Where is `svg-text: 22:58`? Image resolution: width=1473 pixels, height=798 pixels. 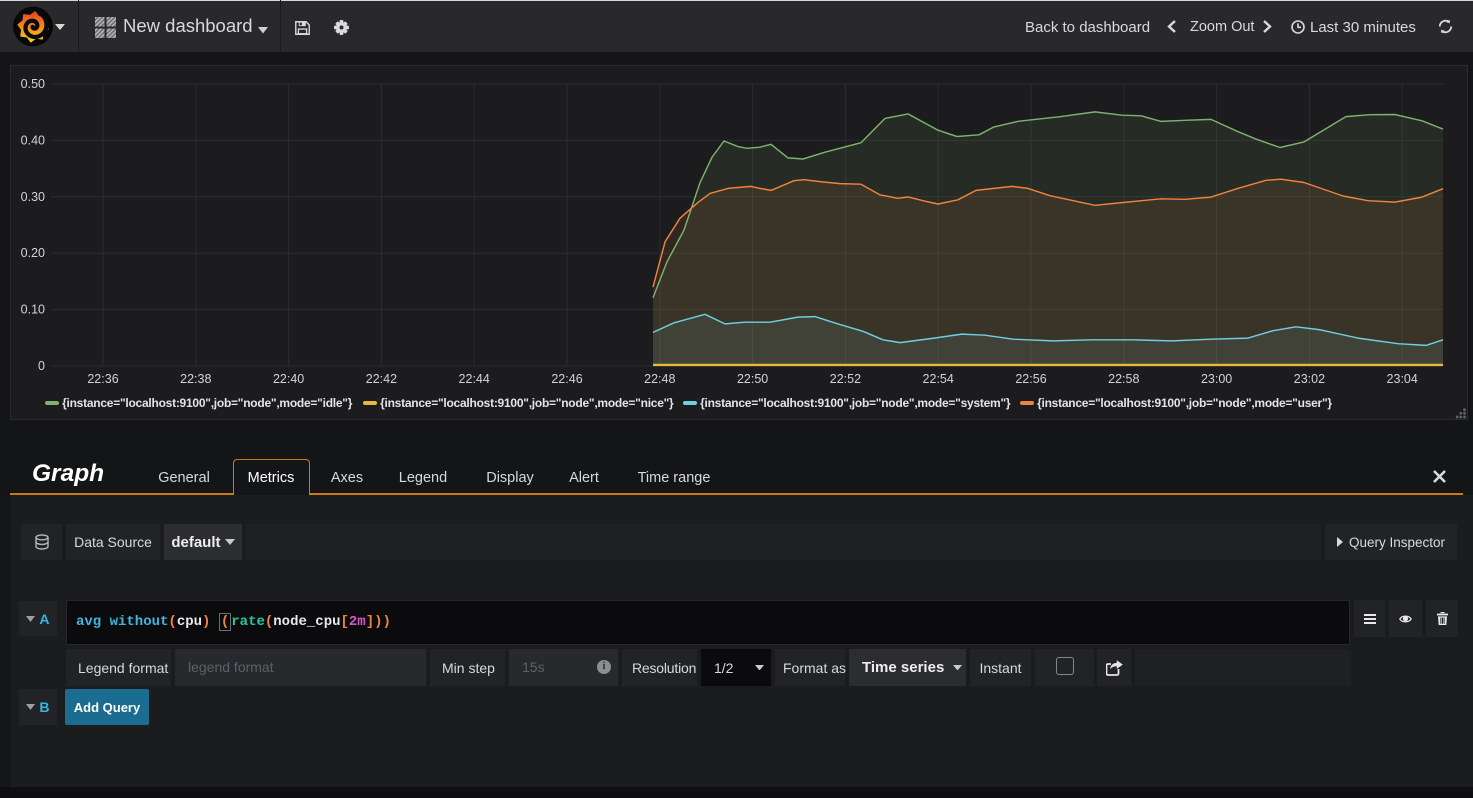
svg-text: 22:58 is located at coordinates (1123, 379).